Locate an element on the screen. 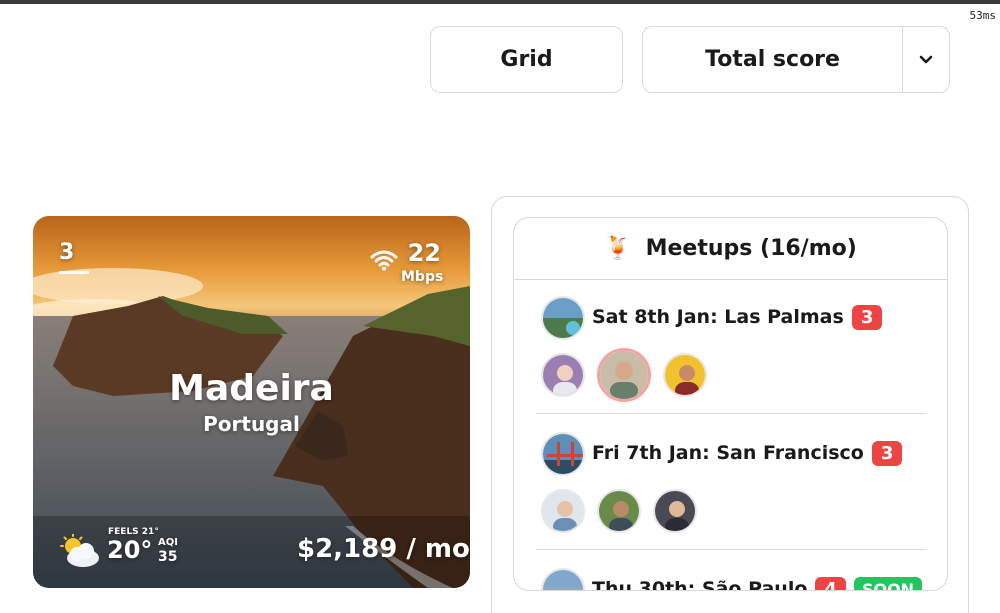  sort-select: Total score is located at coordinates (796, 59).